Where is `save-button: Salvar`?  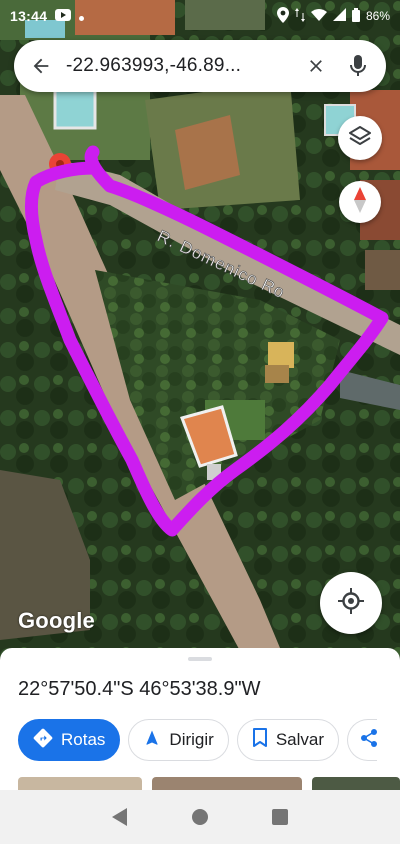 save-button: Salvar is located at coordinates (287, 740).